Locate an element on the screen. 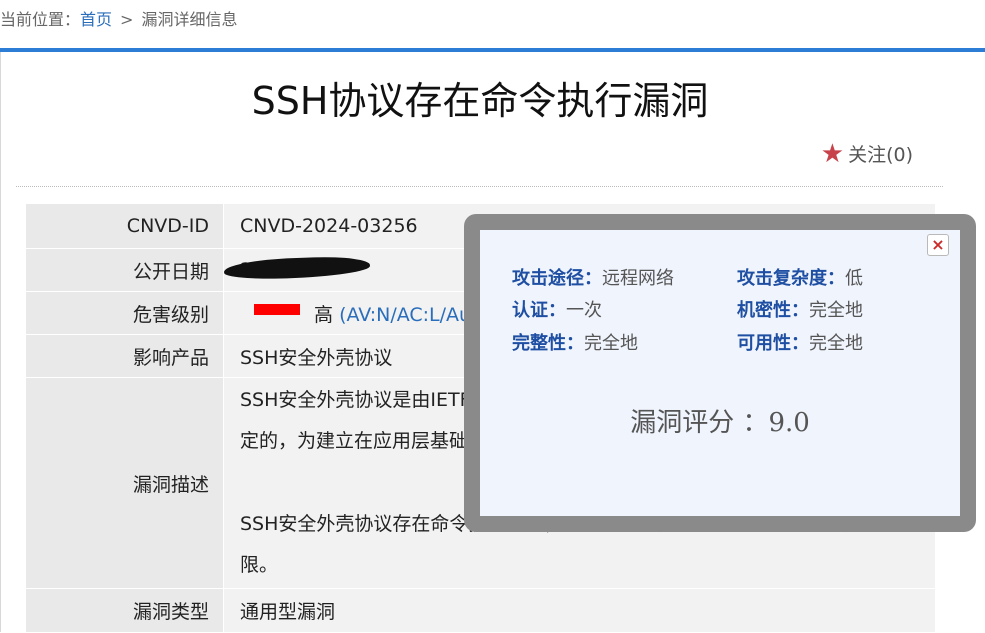  vuln-score: 漏洞评分 ：9.0 is located at coordinates (720, 423).